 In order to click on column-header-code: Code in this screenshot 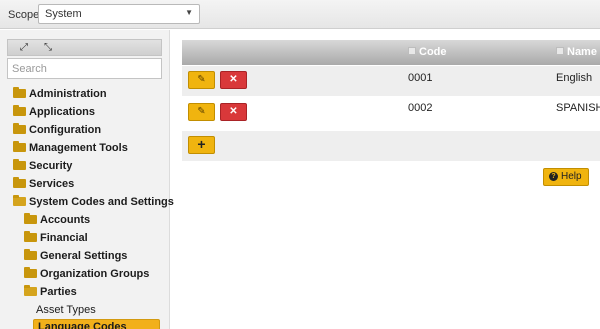, I will do `click(427, 52)`.